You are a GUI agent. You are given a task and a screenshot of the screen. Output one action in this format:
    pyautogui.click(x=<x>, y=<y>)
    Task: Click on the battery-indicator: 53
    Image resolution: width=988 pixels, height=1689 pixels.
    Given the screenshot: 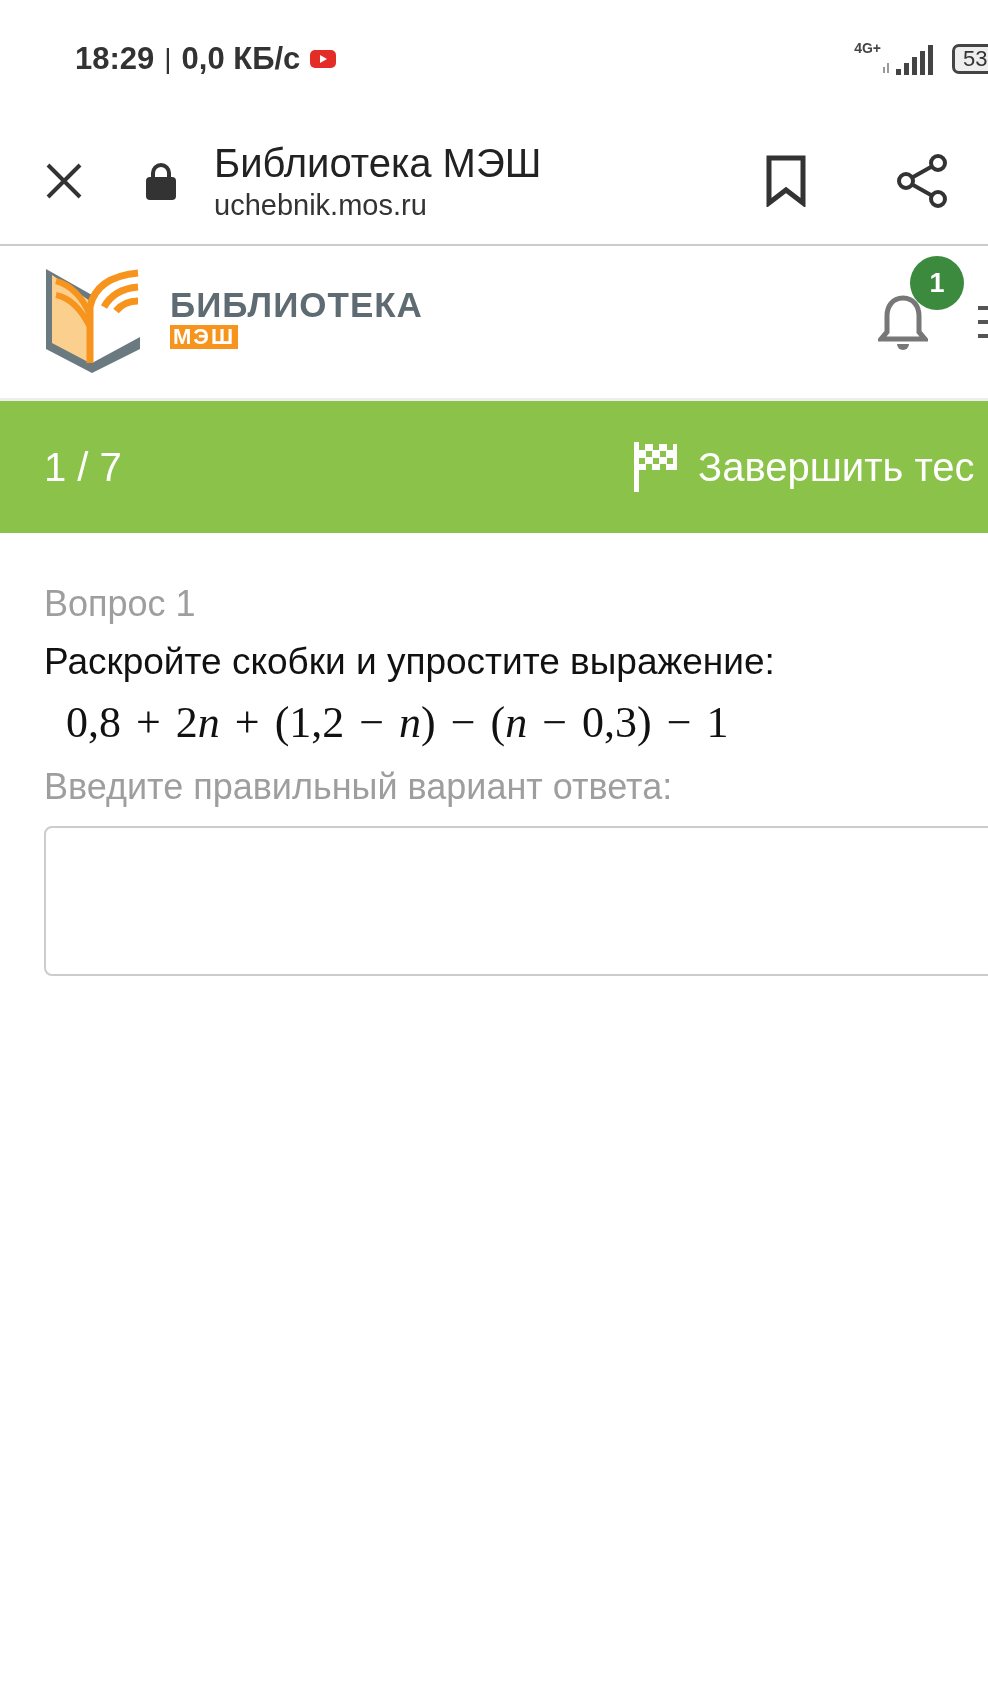 What is the action you would take?
    pyautogui.click(x=970, y=59)
    